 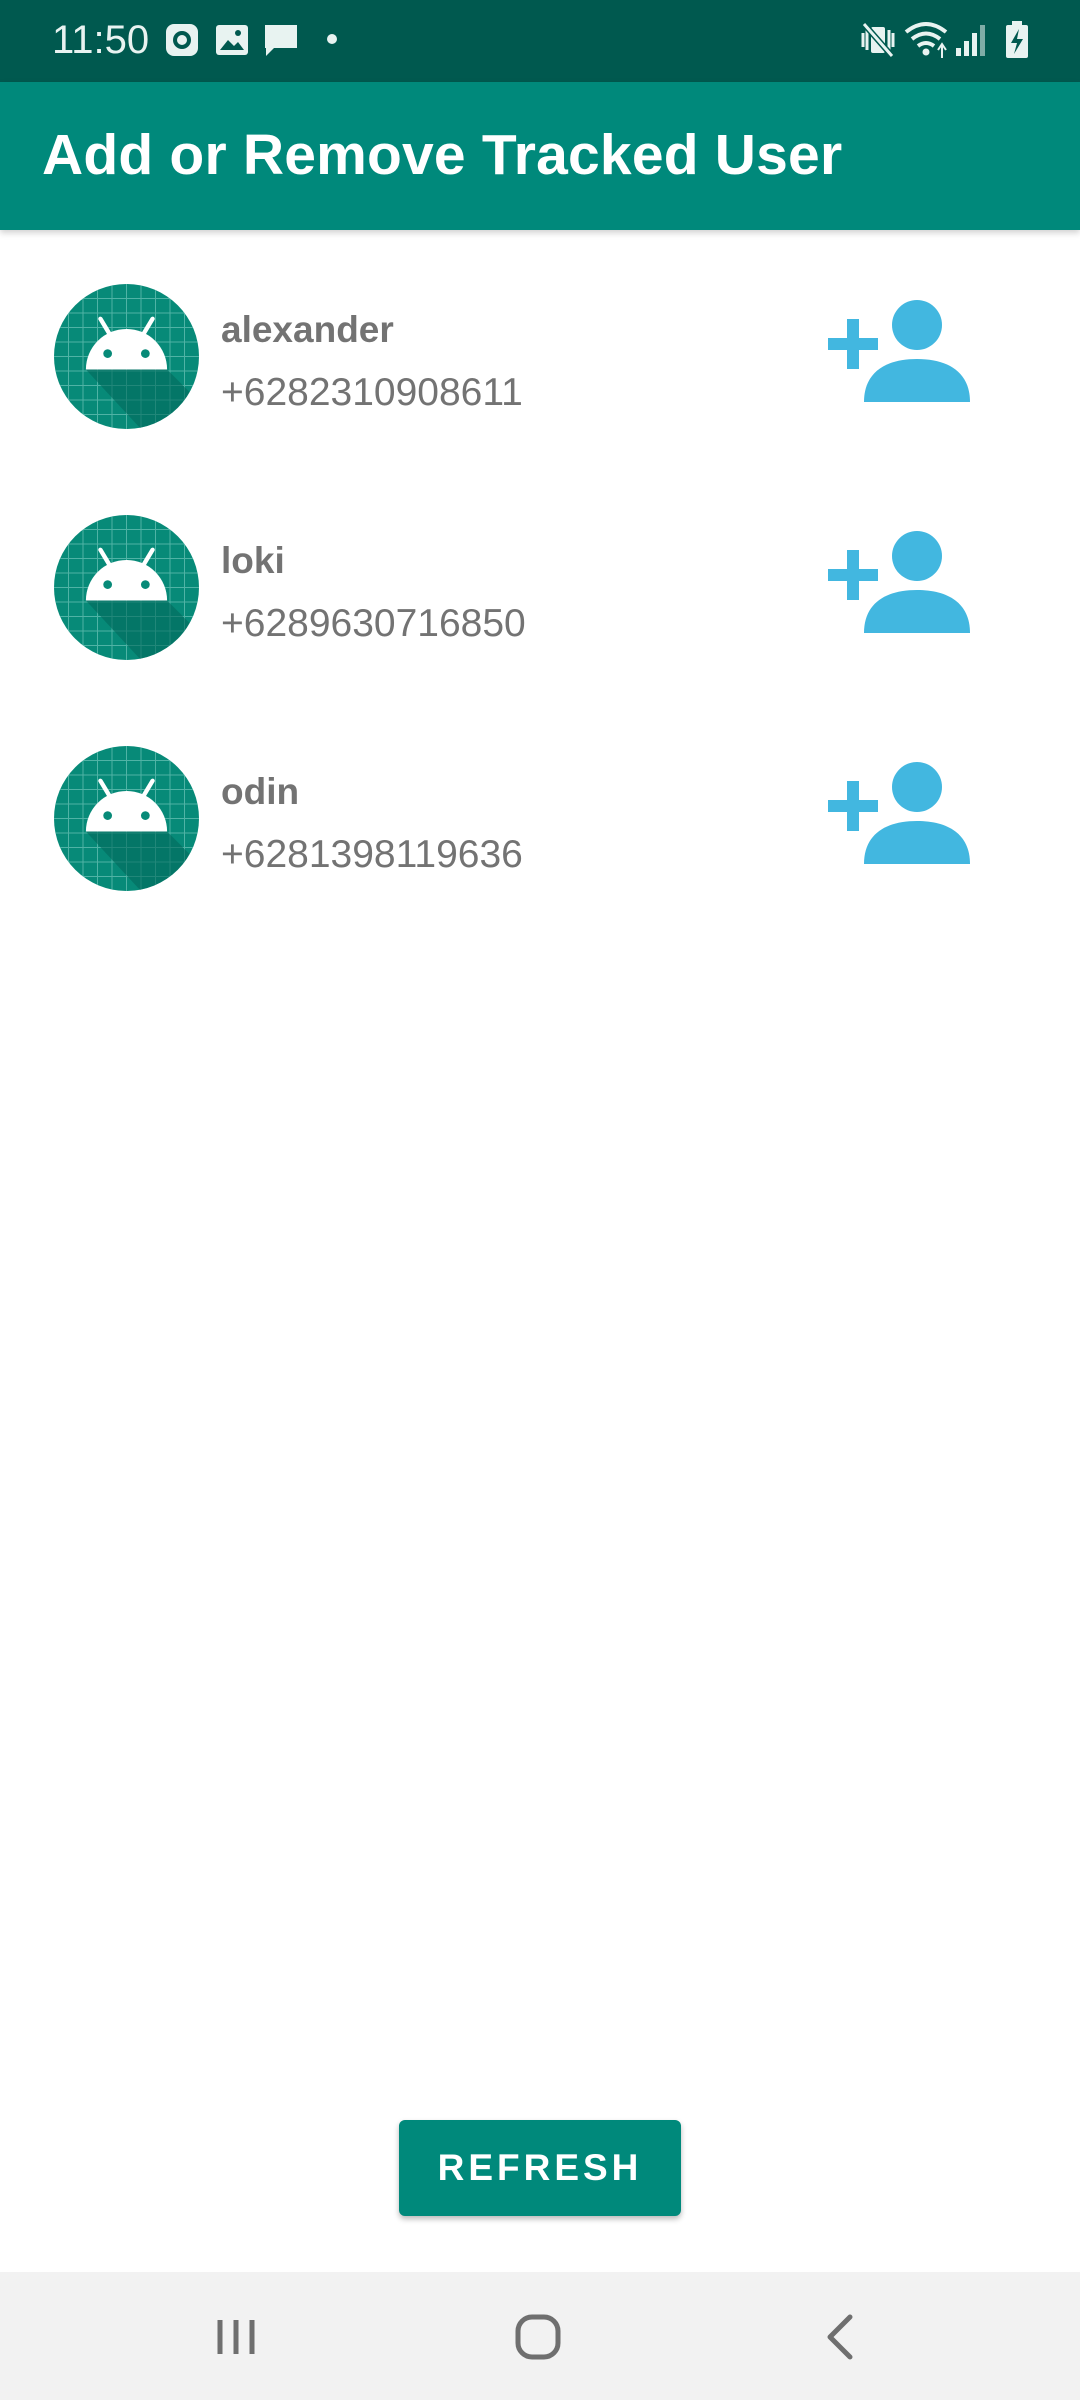 What do you see at coordinates (442, 155) in the screenshot?
I see `page-title: Add or Remove Tracked User` at bounding box center [442, 155].